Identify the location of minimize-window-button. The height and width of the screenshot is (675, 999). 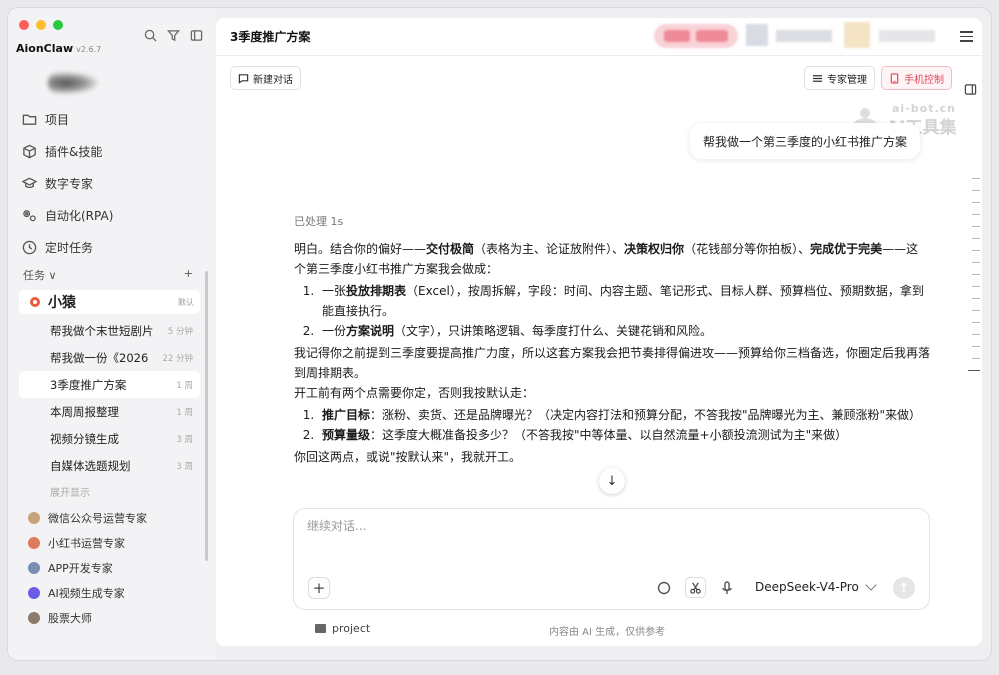
(41, 25).